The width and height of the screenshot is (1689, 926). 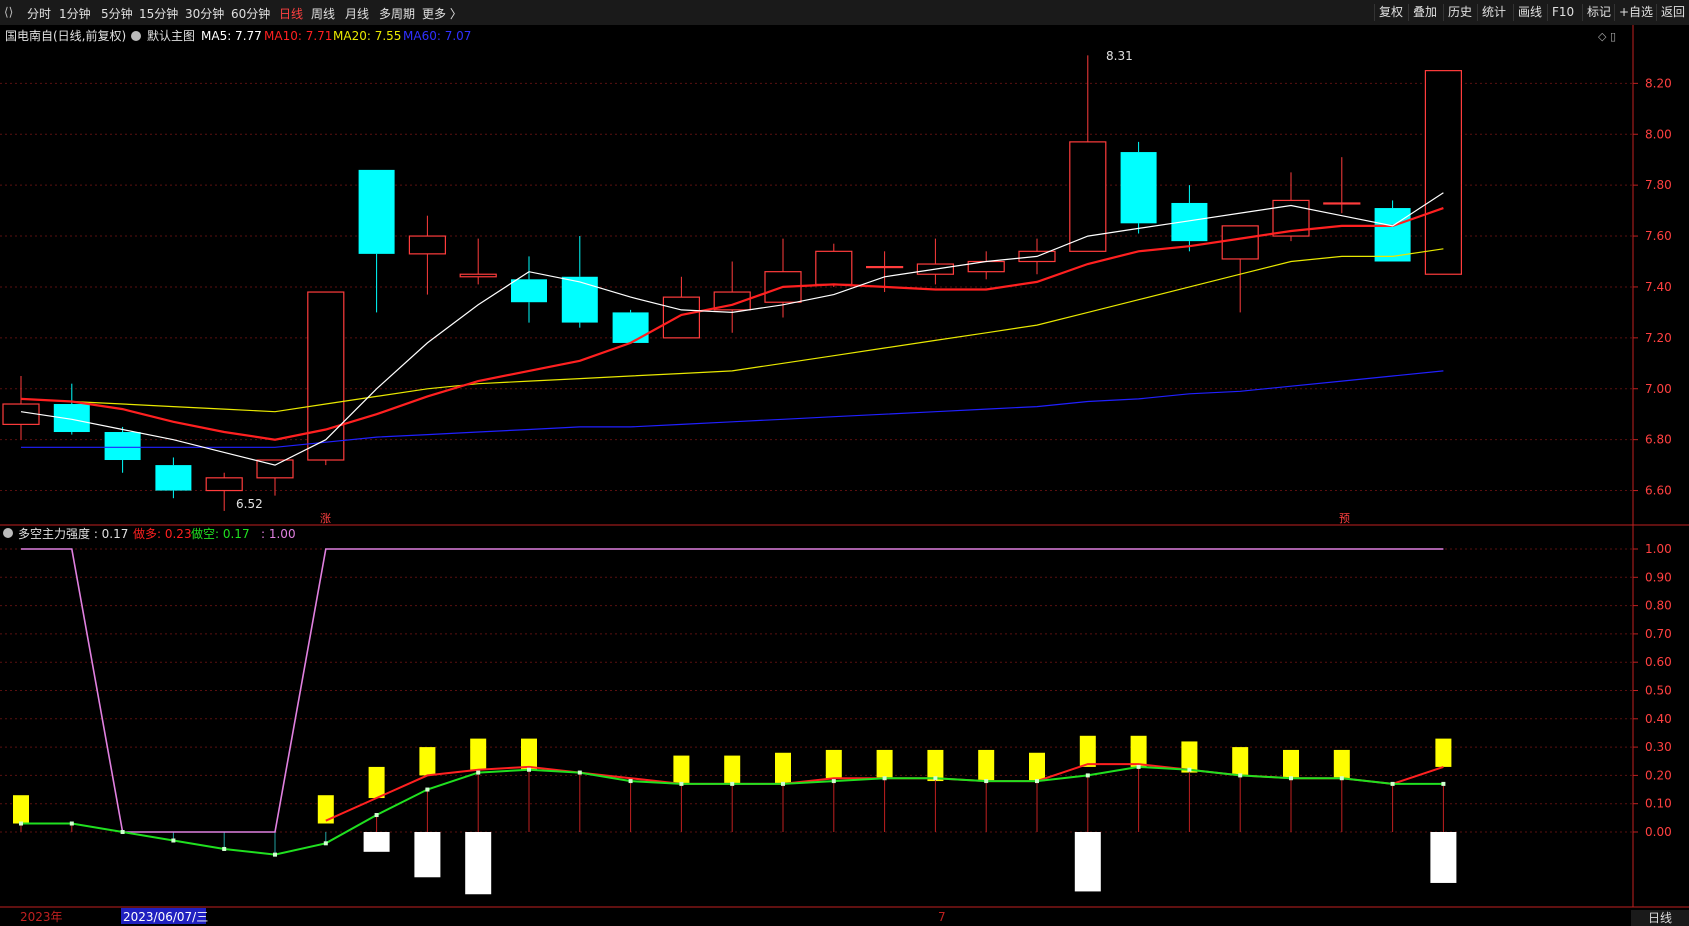 What do you see at coordinates (1658, 804) in the screenshot?
I see `indicator-tick-label: 0.10` at bounding box center [1658, 804].